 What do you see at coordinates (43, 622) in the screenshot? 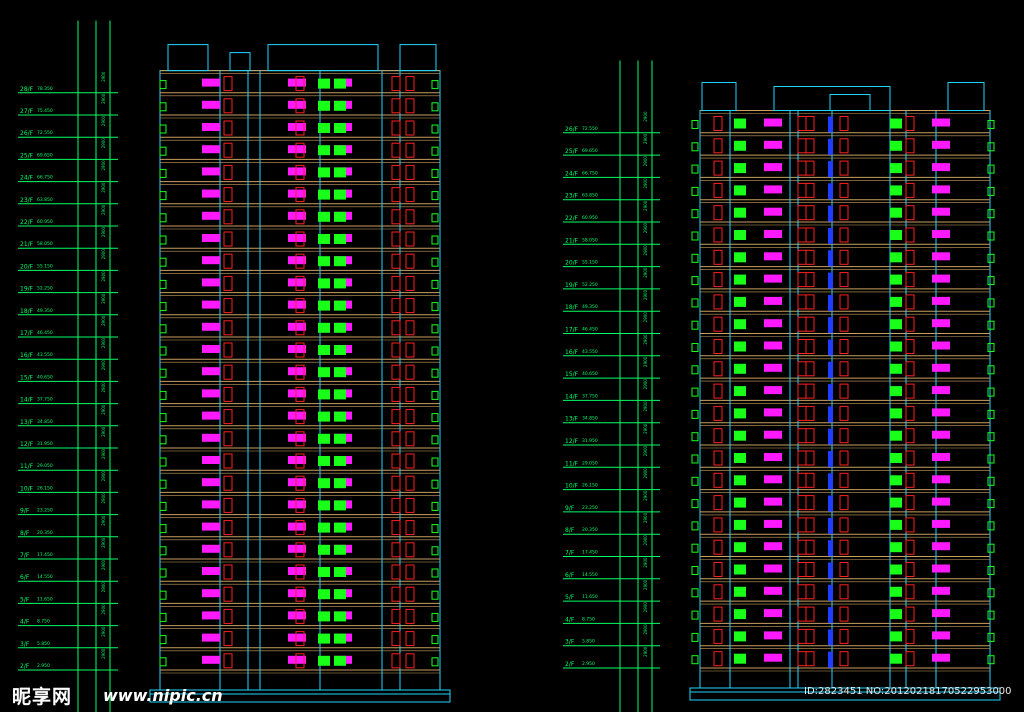
I see `level-value: 8.750` at bounding box center [43, 622].